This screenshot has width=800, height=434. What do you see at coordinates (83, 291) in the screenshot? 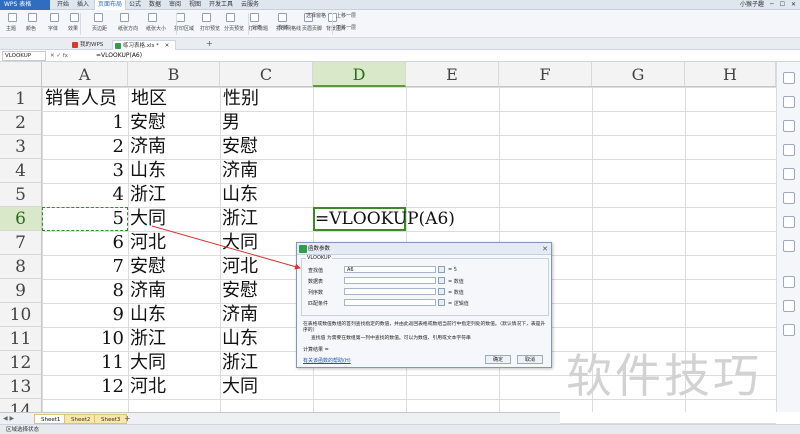
I see `data-cell: 8` at bounding box center [83, 291].